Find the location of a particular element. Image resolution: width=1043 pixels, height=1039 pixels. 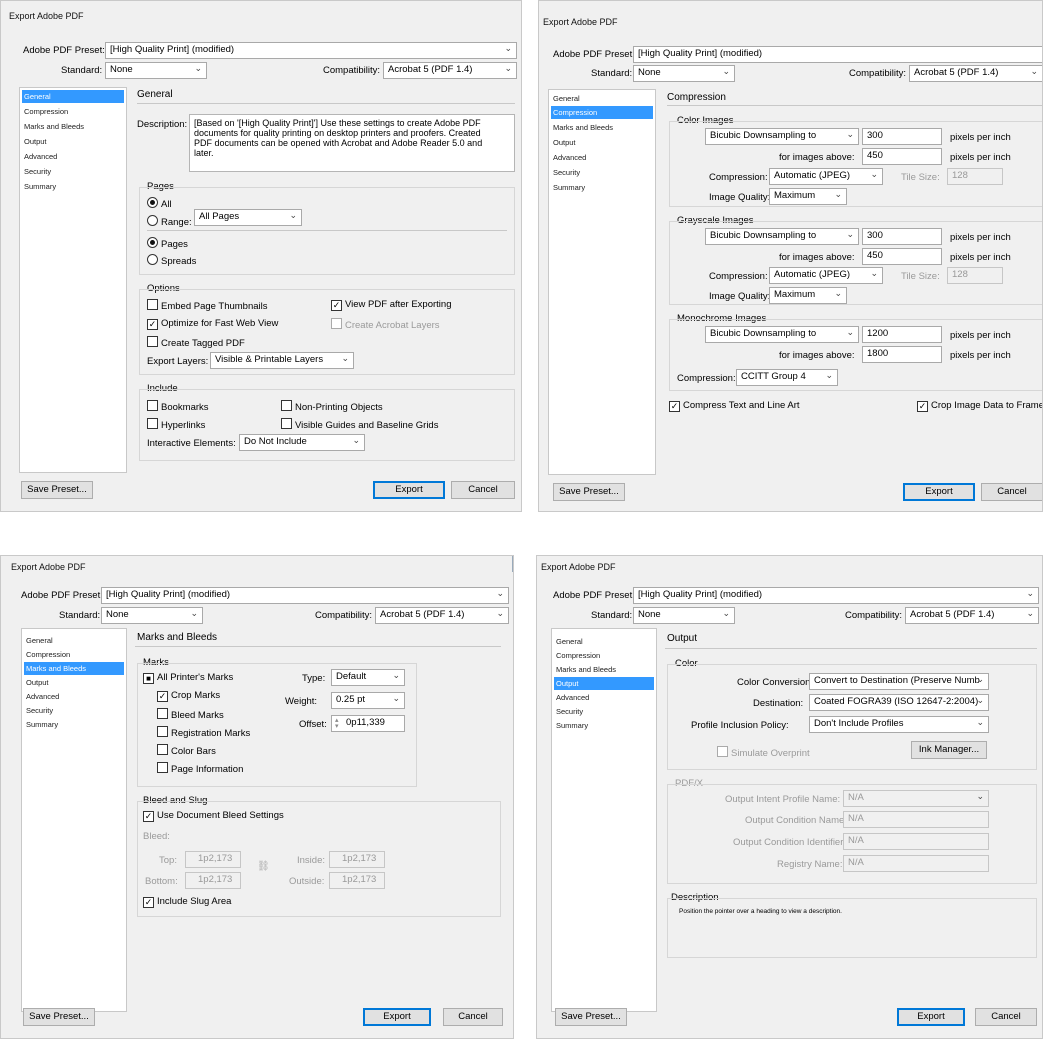

include-slug-checkbox: ✓ Include Slug Area is located at coordinates (187, 902).